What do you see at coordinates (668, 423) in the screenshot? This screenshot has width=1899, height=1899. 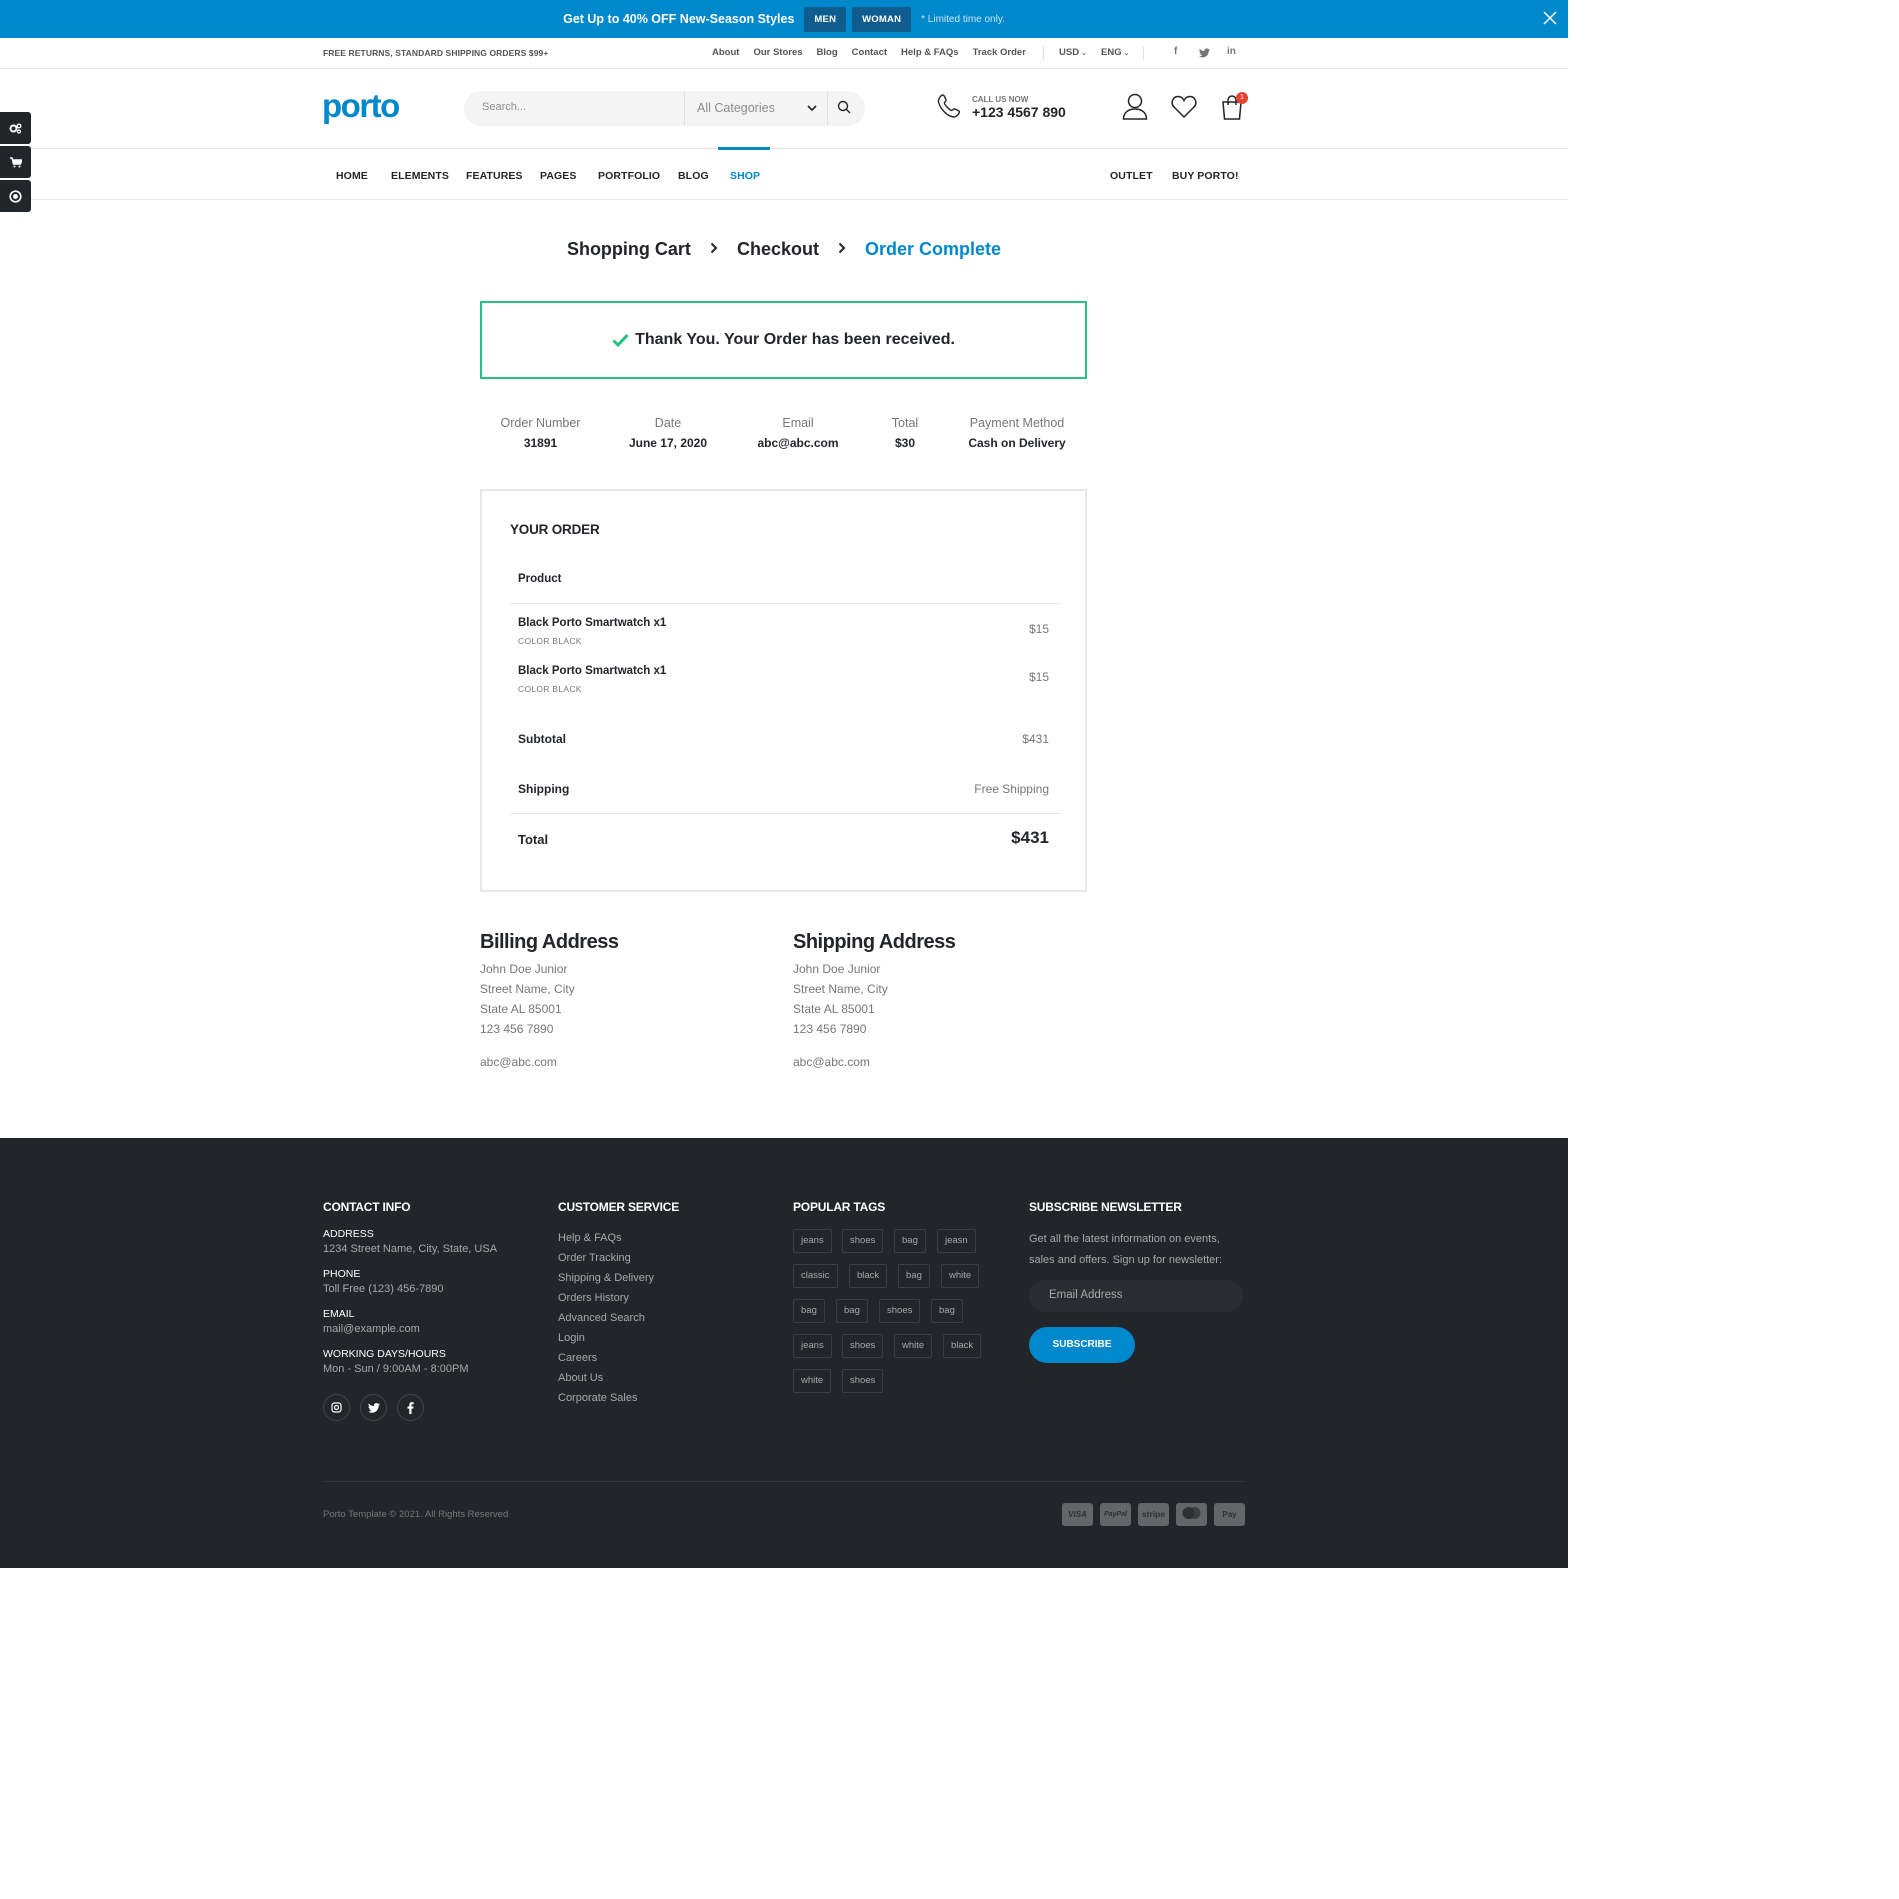 I see `info-label: Date` at bounding box center [668, 423].